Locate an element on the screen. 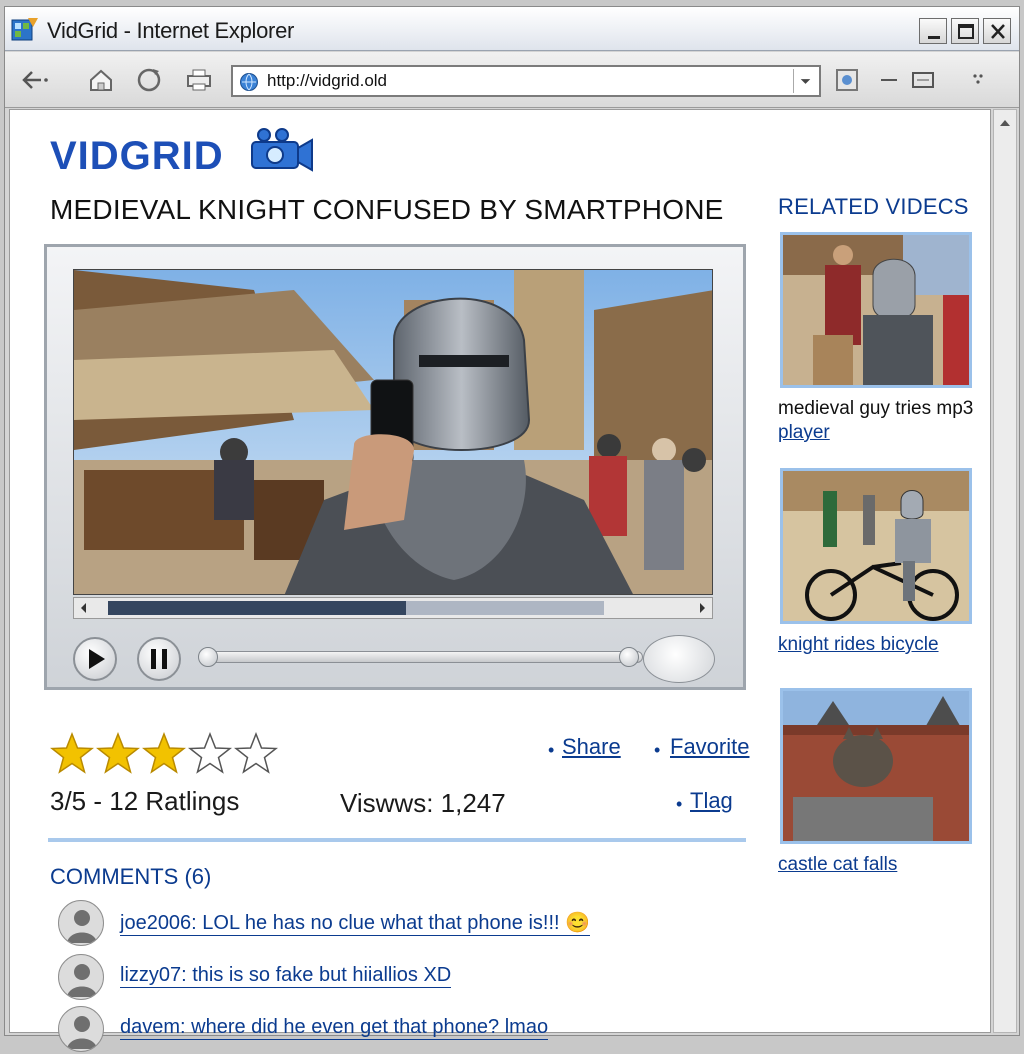  dropdown-arrow-icon is located at coordinates (805, 81).